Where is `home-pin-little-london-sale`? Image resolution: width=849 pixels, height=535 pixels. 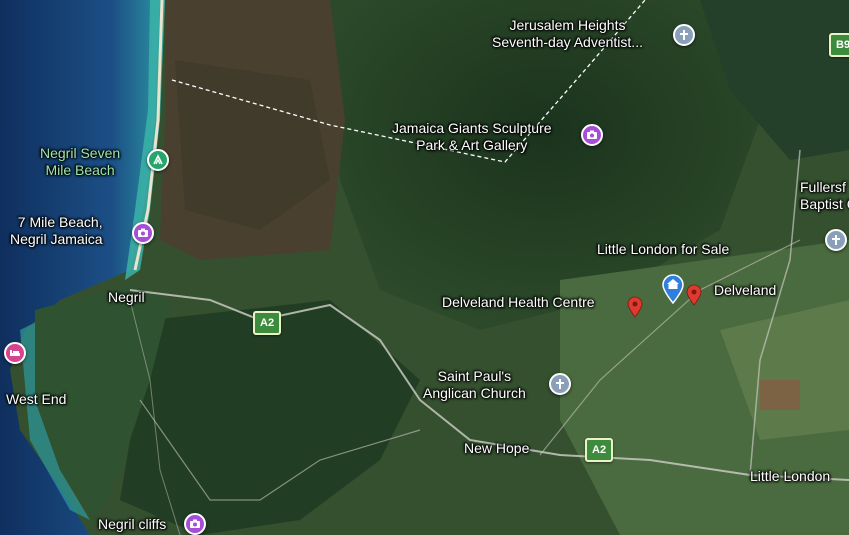
home-pin-little-london-sale is located at coordinates (673, 289).